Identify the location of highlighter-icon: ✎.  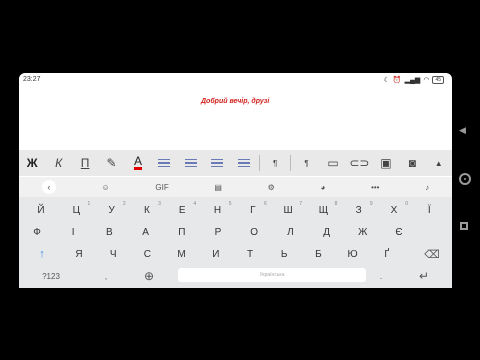
(111, 163).